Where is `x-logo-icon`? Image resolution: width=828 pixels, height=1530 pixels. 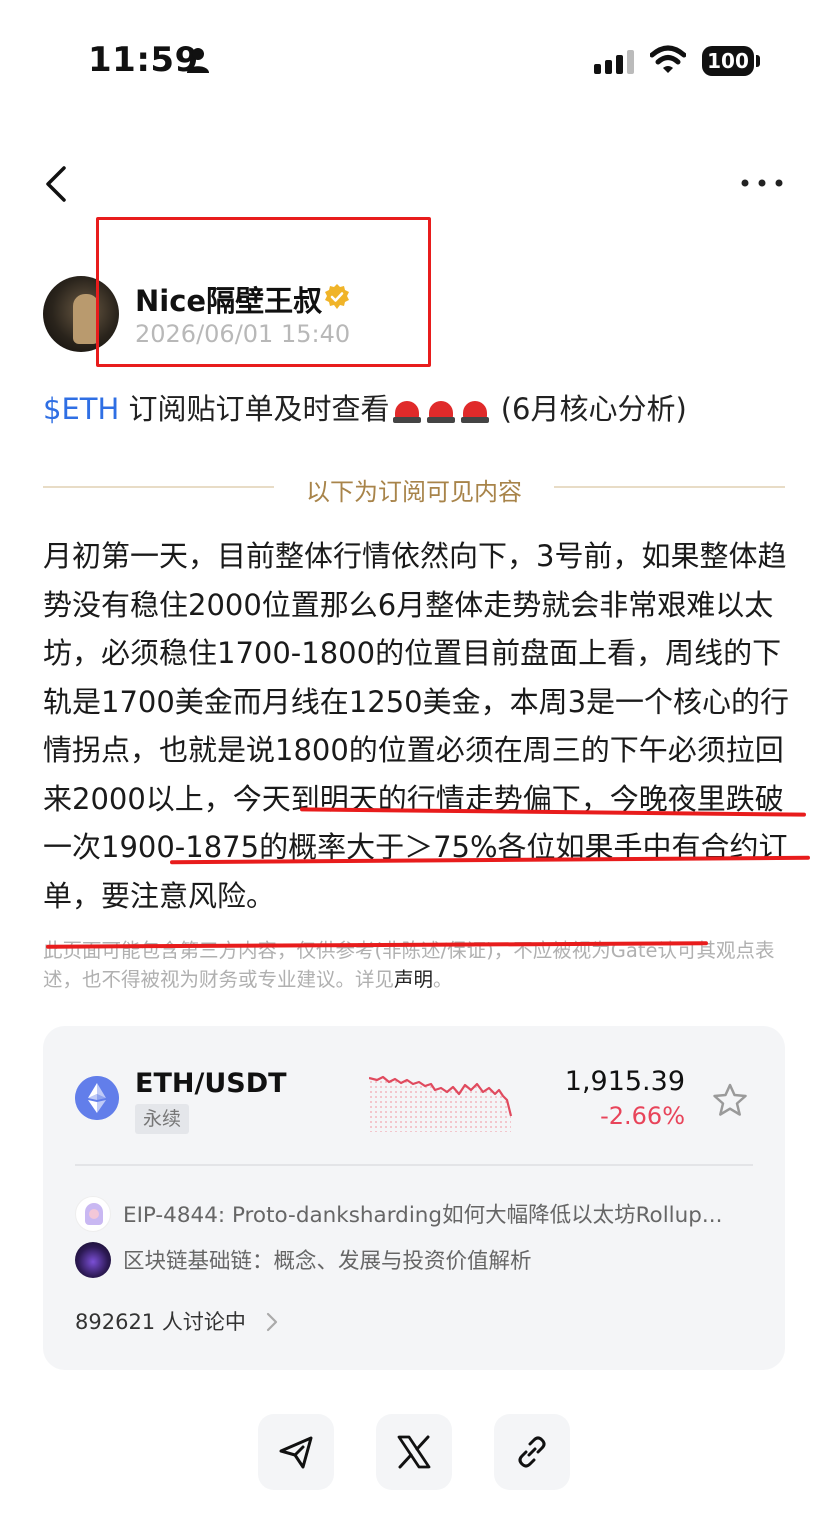
x-logo-icon is located at coordinates (414, 1452).